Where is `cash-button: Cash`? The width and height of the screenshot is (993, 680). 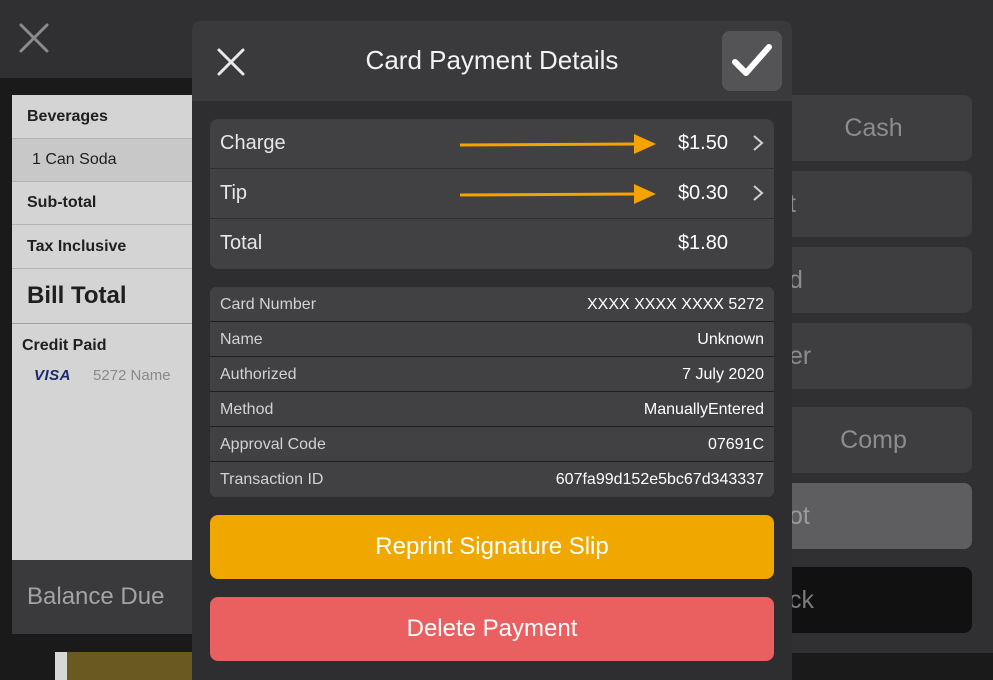 cash-button: Cash is located at coordinates (873, 128).